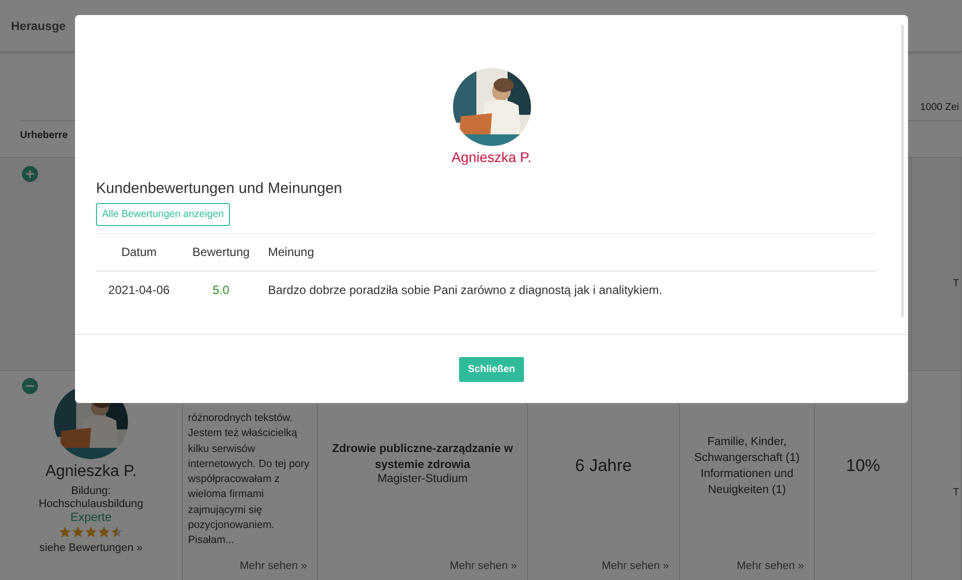 This screenshot has height=580, width=962. Describe the element at coordinates (91, 504) in the screenshot. I see `education-value: Hochschulausbildung` at that location.